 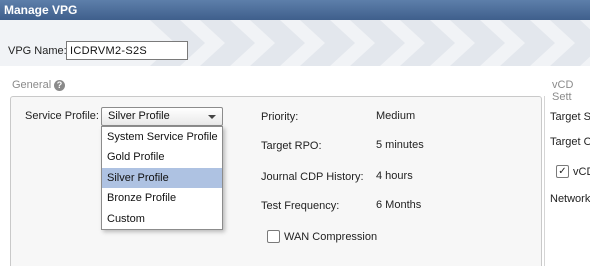 I want to click on chevron-down-icon, so click(x=212, y=117).